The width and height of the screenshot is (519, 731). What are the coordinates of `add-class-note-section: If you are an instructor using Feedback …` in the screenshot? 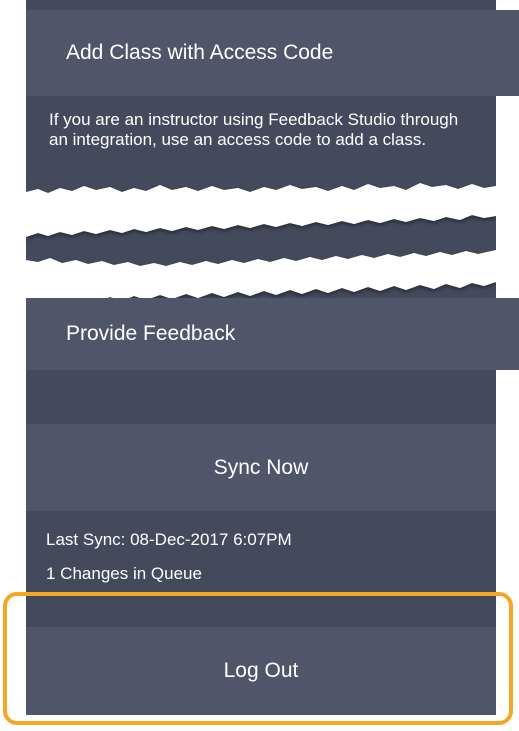 It's located at (261, 142).